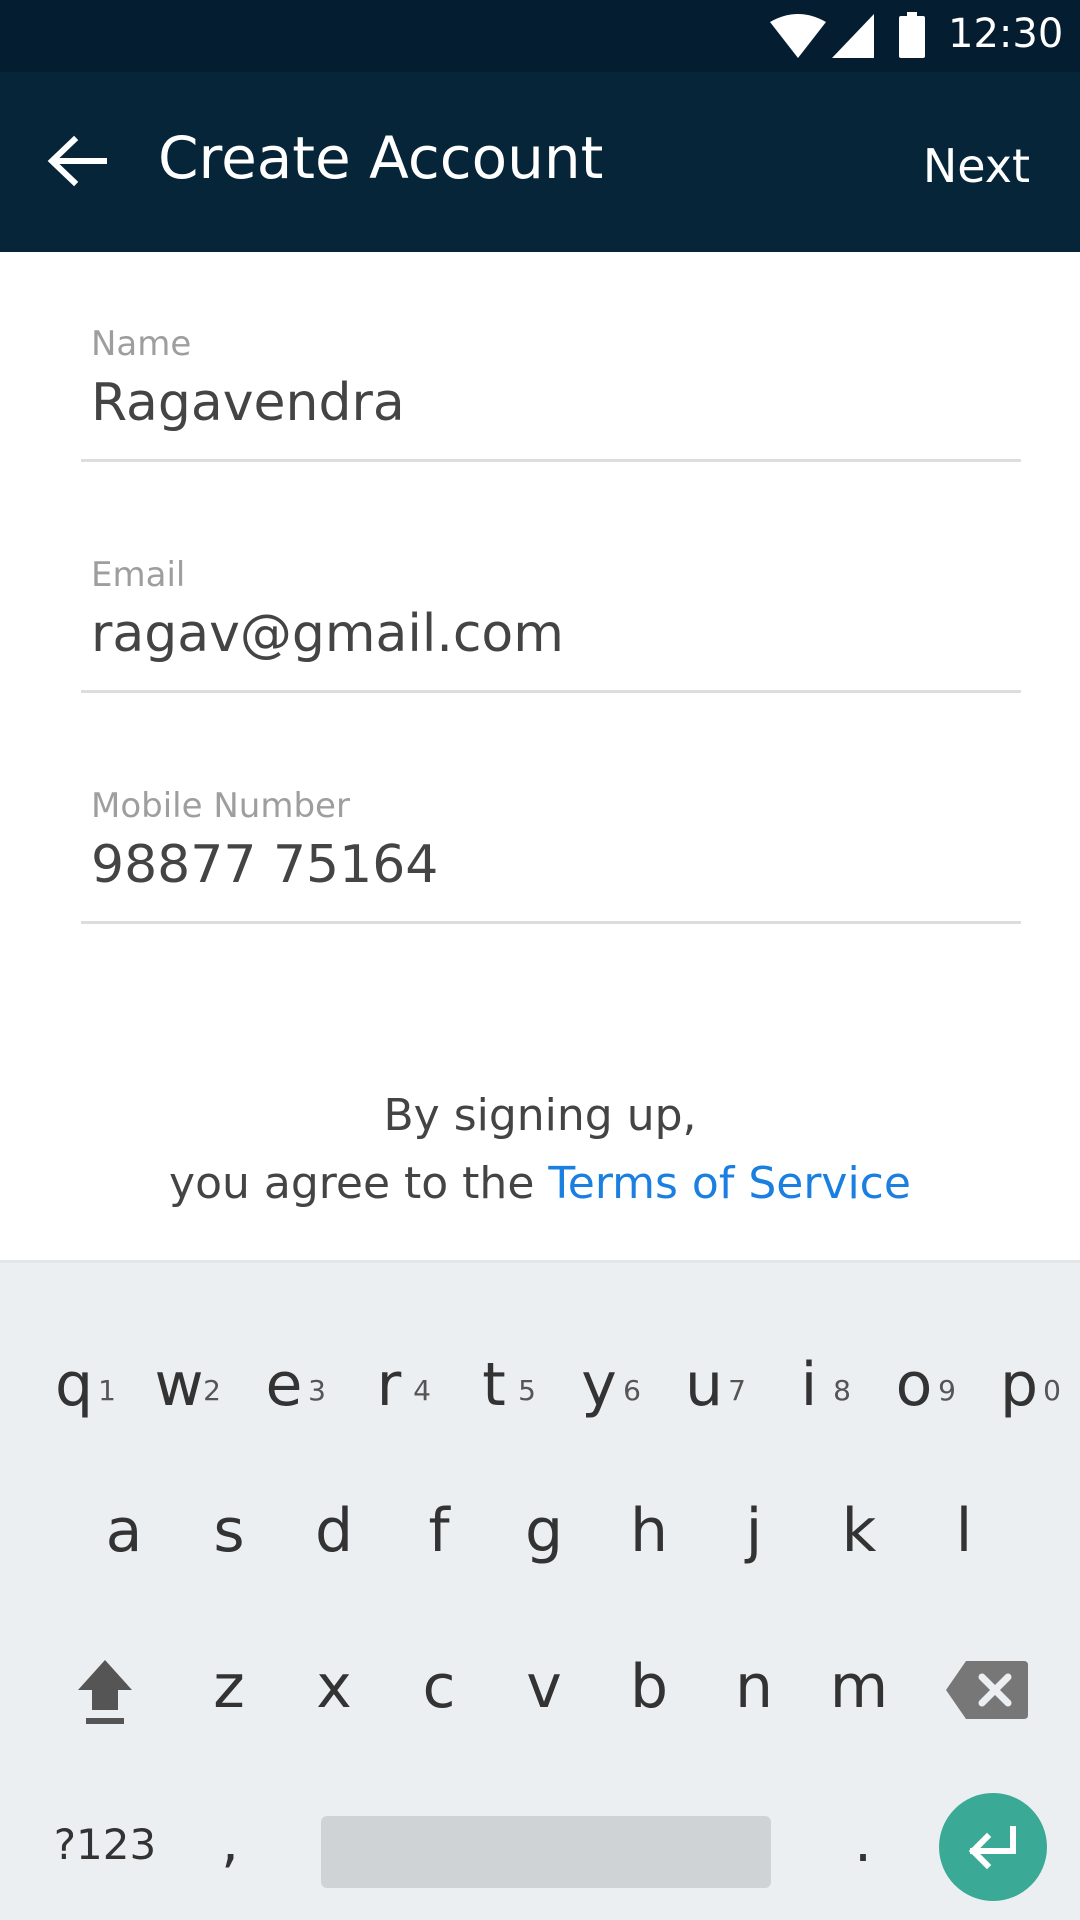 Image resolution: width=1080 pixels, height=1920 pixels. What do you see at coordinates (704, 1374) in the screenshot?
I see `key-u: u7` at bounding box center [704, 1374].